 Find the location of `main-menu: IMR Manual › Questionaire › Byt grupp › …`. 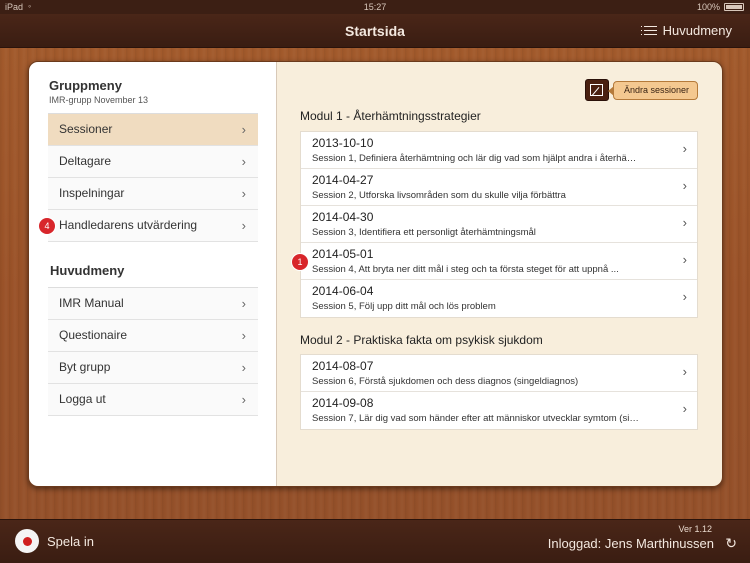

main-menu: IMR Manual › Questionaire › Byt grupp › … is located at coordinates (153, 351).